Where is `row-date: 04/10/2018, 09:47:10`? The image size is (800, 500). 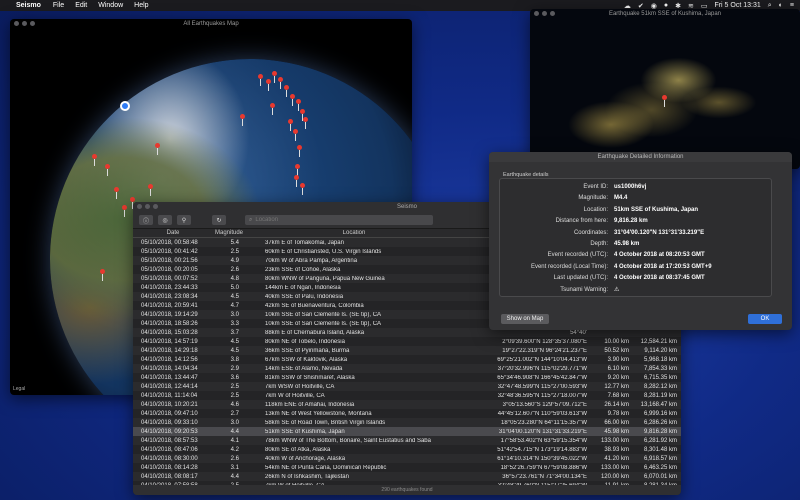
row-date: 04/10/2018, 09:47:10 is located at coordinates (169, 413).